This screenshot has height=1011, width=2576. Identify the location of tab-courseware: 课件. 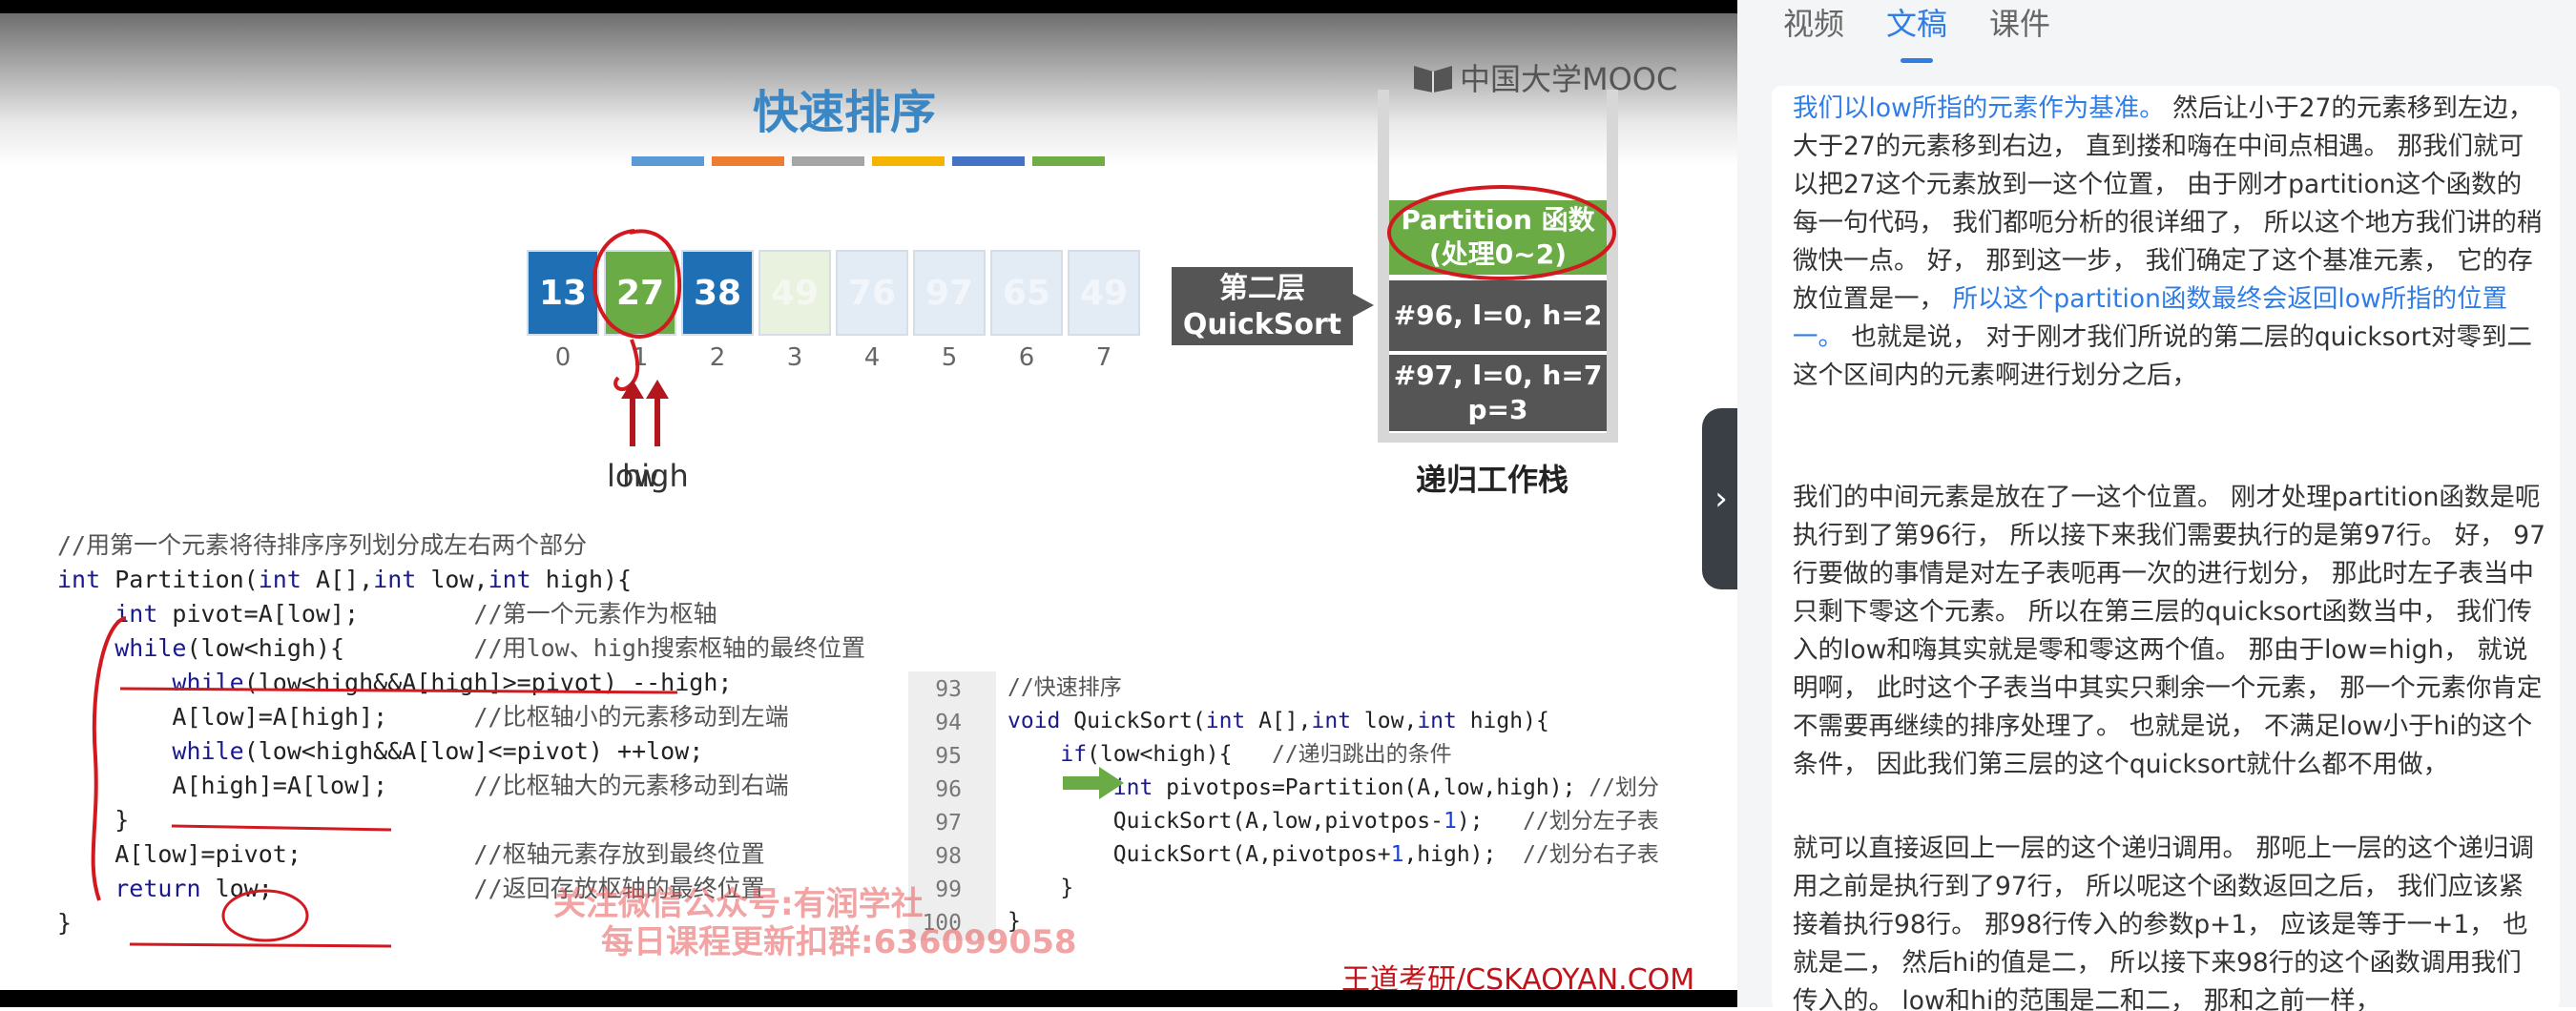
(2019, 22).